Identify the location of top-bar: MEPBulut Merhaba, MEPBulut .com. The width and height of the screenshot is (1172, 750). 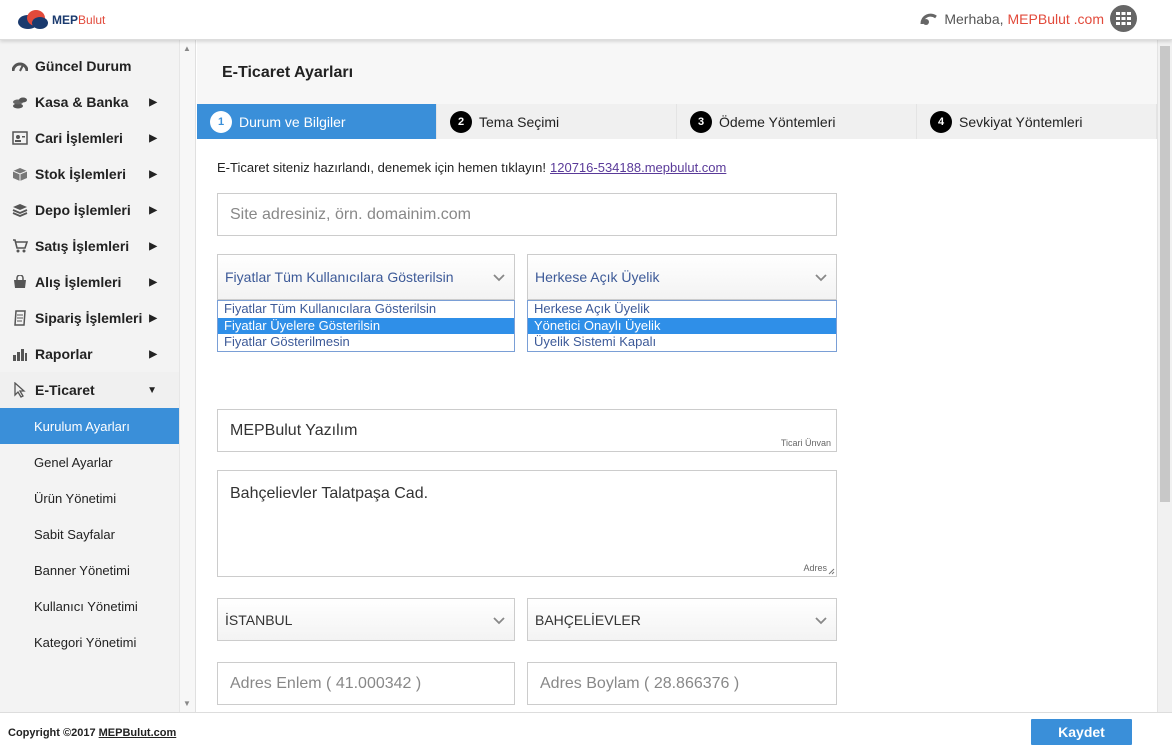
(586, 20).